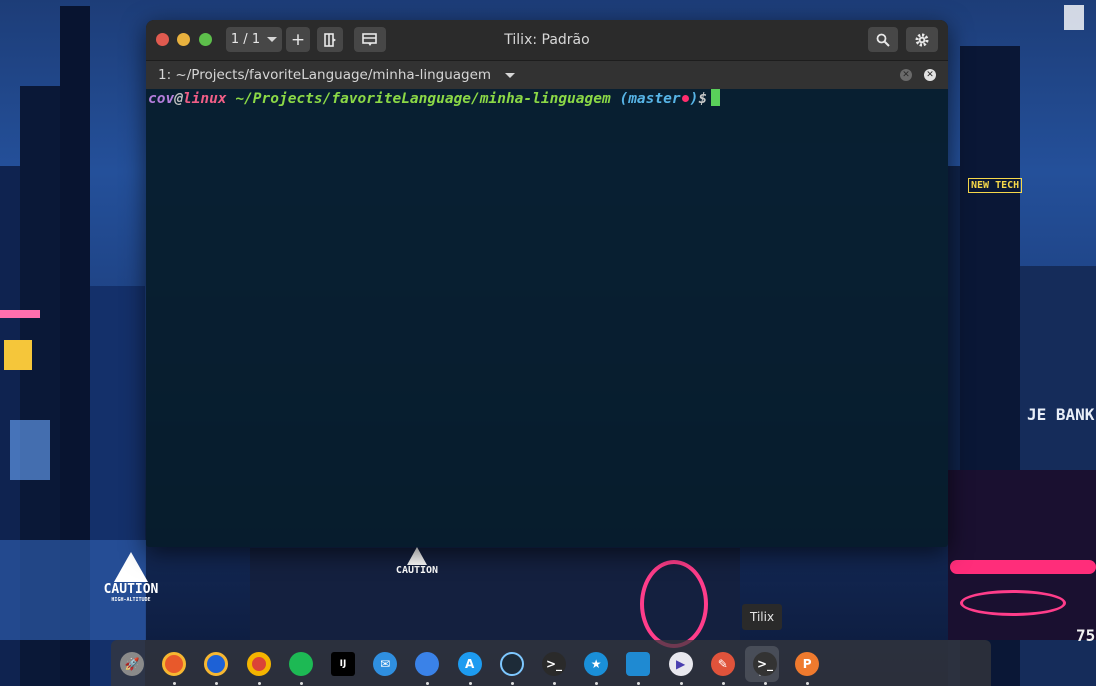 This screenshot has height=686, width=1096. Describe the element at coordinates (178, 99) in the screenshot. I see `prompt-at: @` at that location.